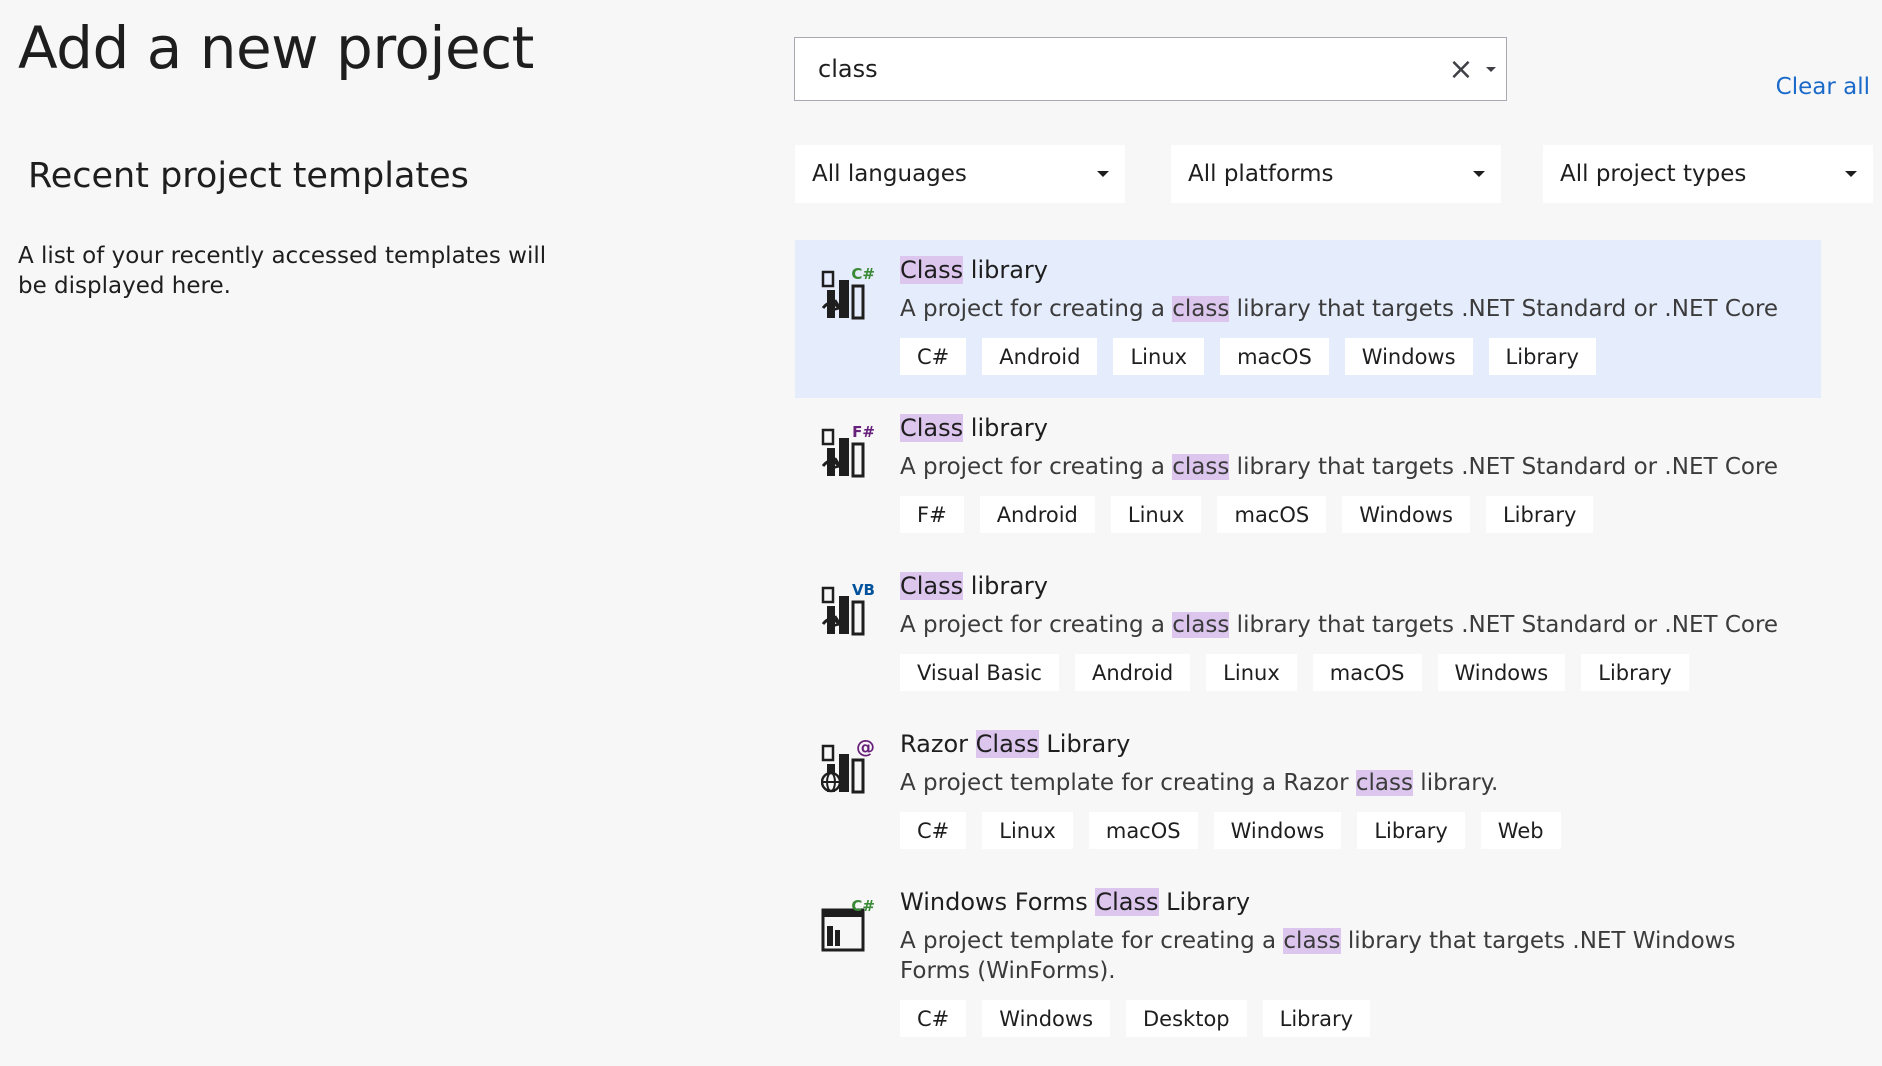 The height and width of the screenshot is (1066, 1882). What do you see at coordinates (850, 292) in the screenshot?
I see `csharp-class-library-icon: C#` at bounding box center [850, 292].